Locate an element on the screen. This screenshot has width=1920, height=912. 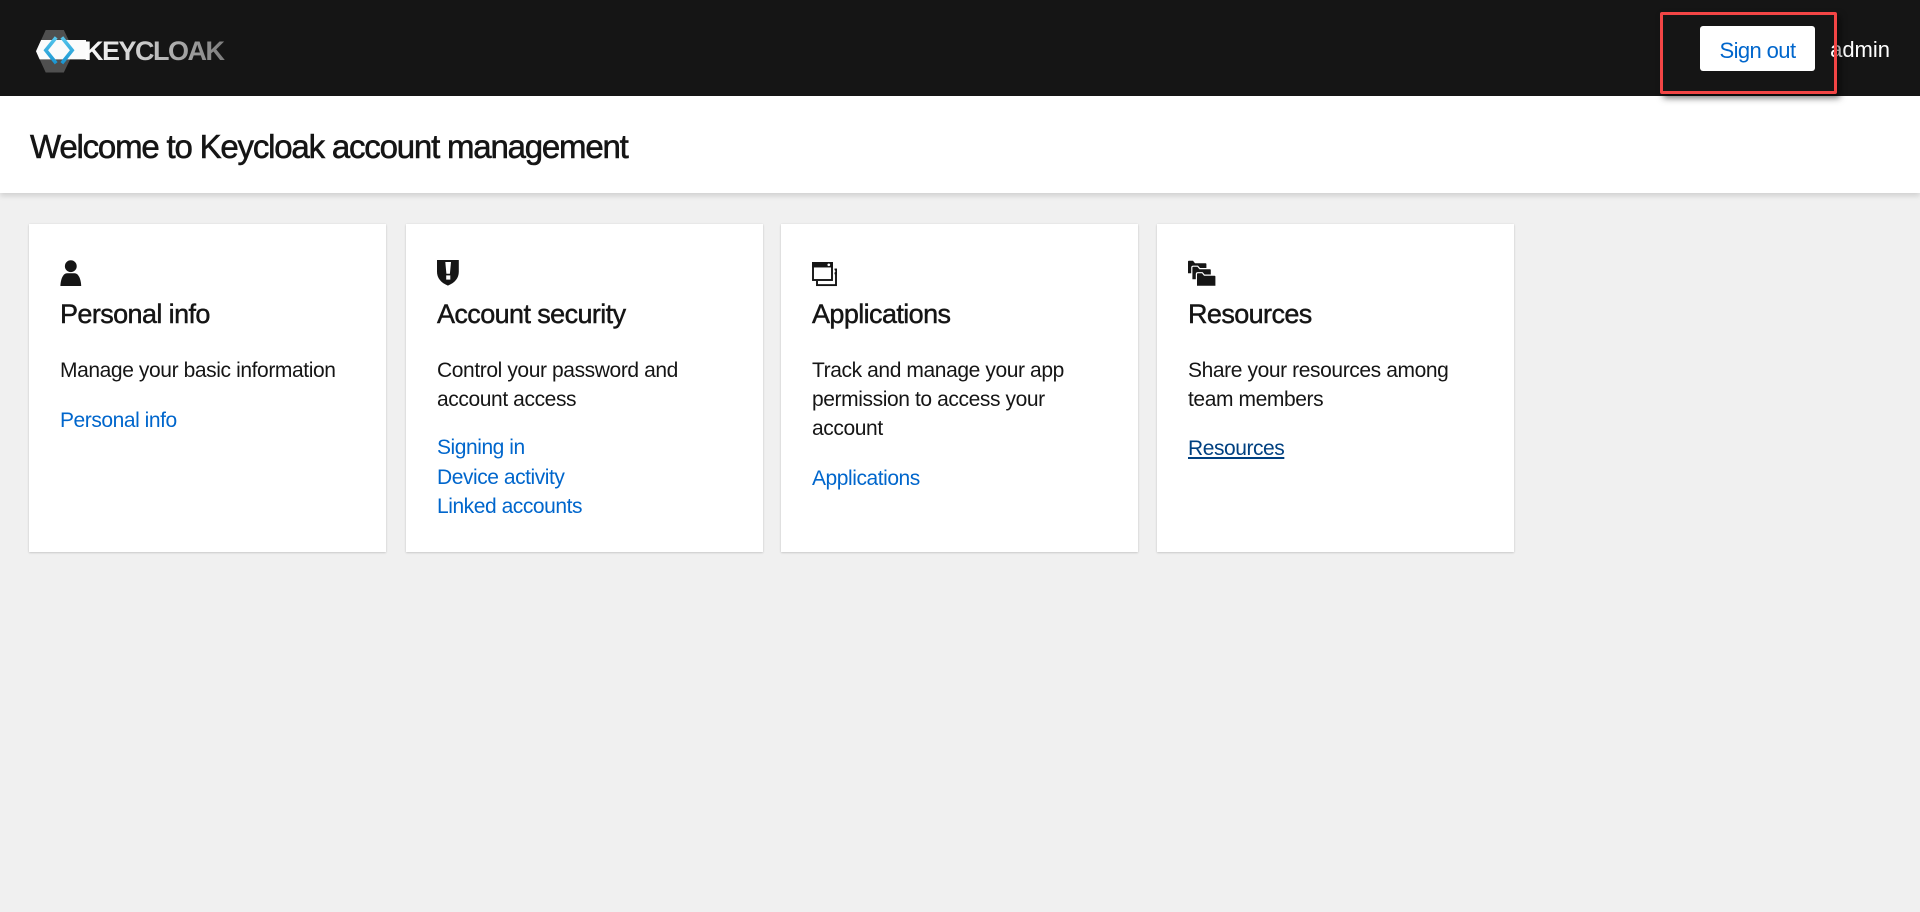
svg-text: KEYCLOAK is located at coordinates (155, 51).